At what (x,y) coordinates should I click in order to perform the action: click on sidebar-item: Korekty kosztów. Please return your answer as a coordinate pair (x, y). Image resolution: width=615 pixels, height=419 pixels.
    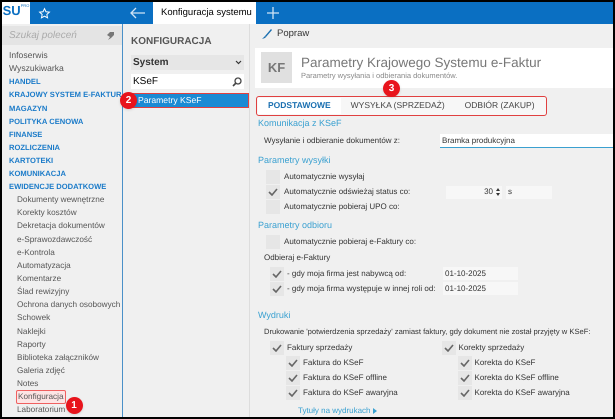
    Looking at the image, I should click on (47, 213).